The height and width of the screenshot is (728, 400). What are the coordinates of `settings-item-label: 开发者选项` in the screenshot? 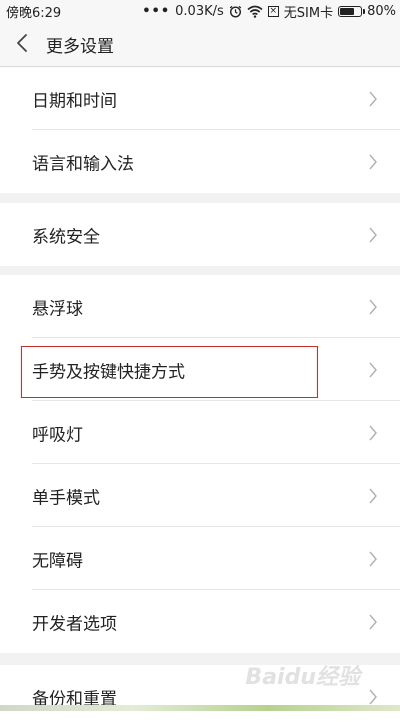 It's located at (74, 624).